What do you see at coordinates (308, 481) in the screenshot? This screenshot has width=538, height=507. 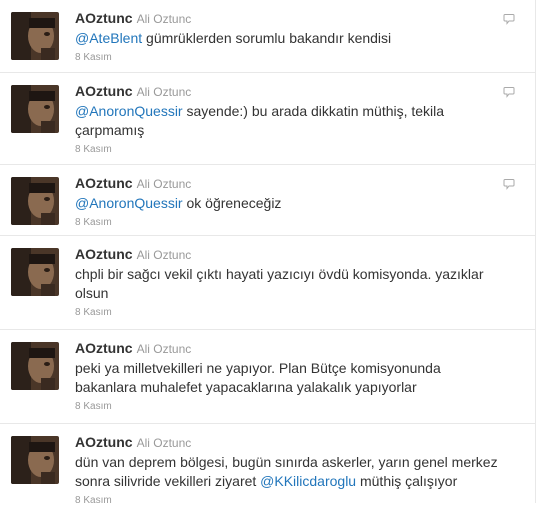 I see `mention-link: @KKilicdaroglu` at bounding box center [308, 481].